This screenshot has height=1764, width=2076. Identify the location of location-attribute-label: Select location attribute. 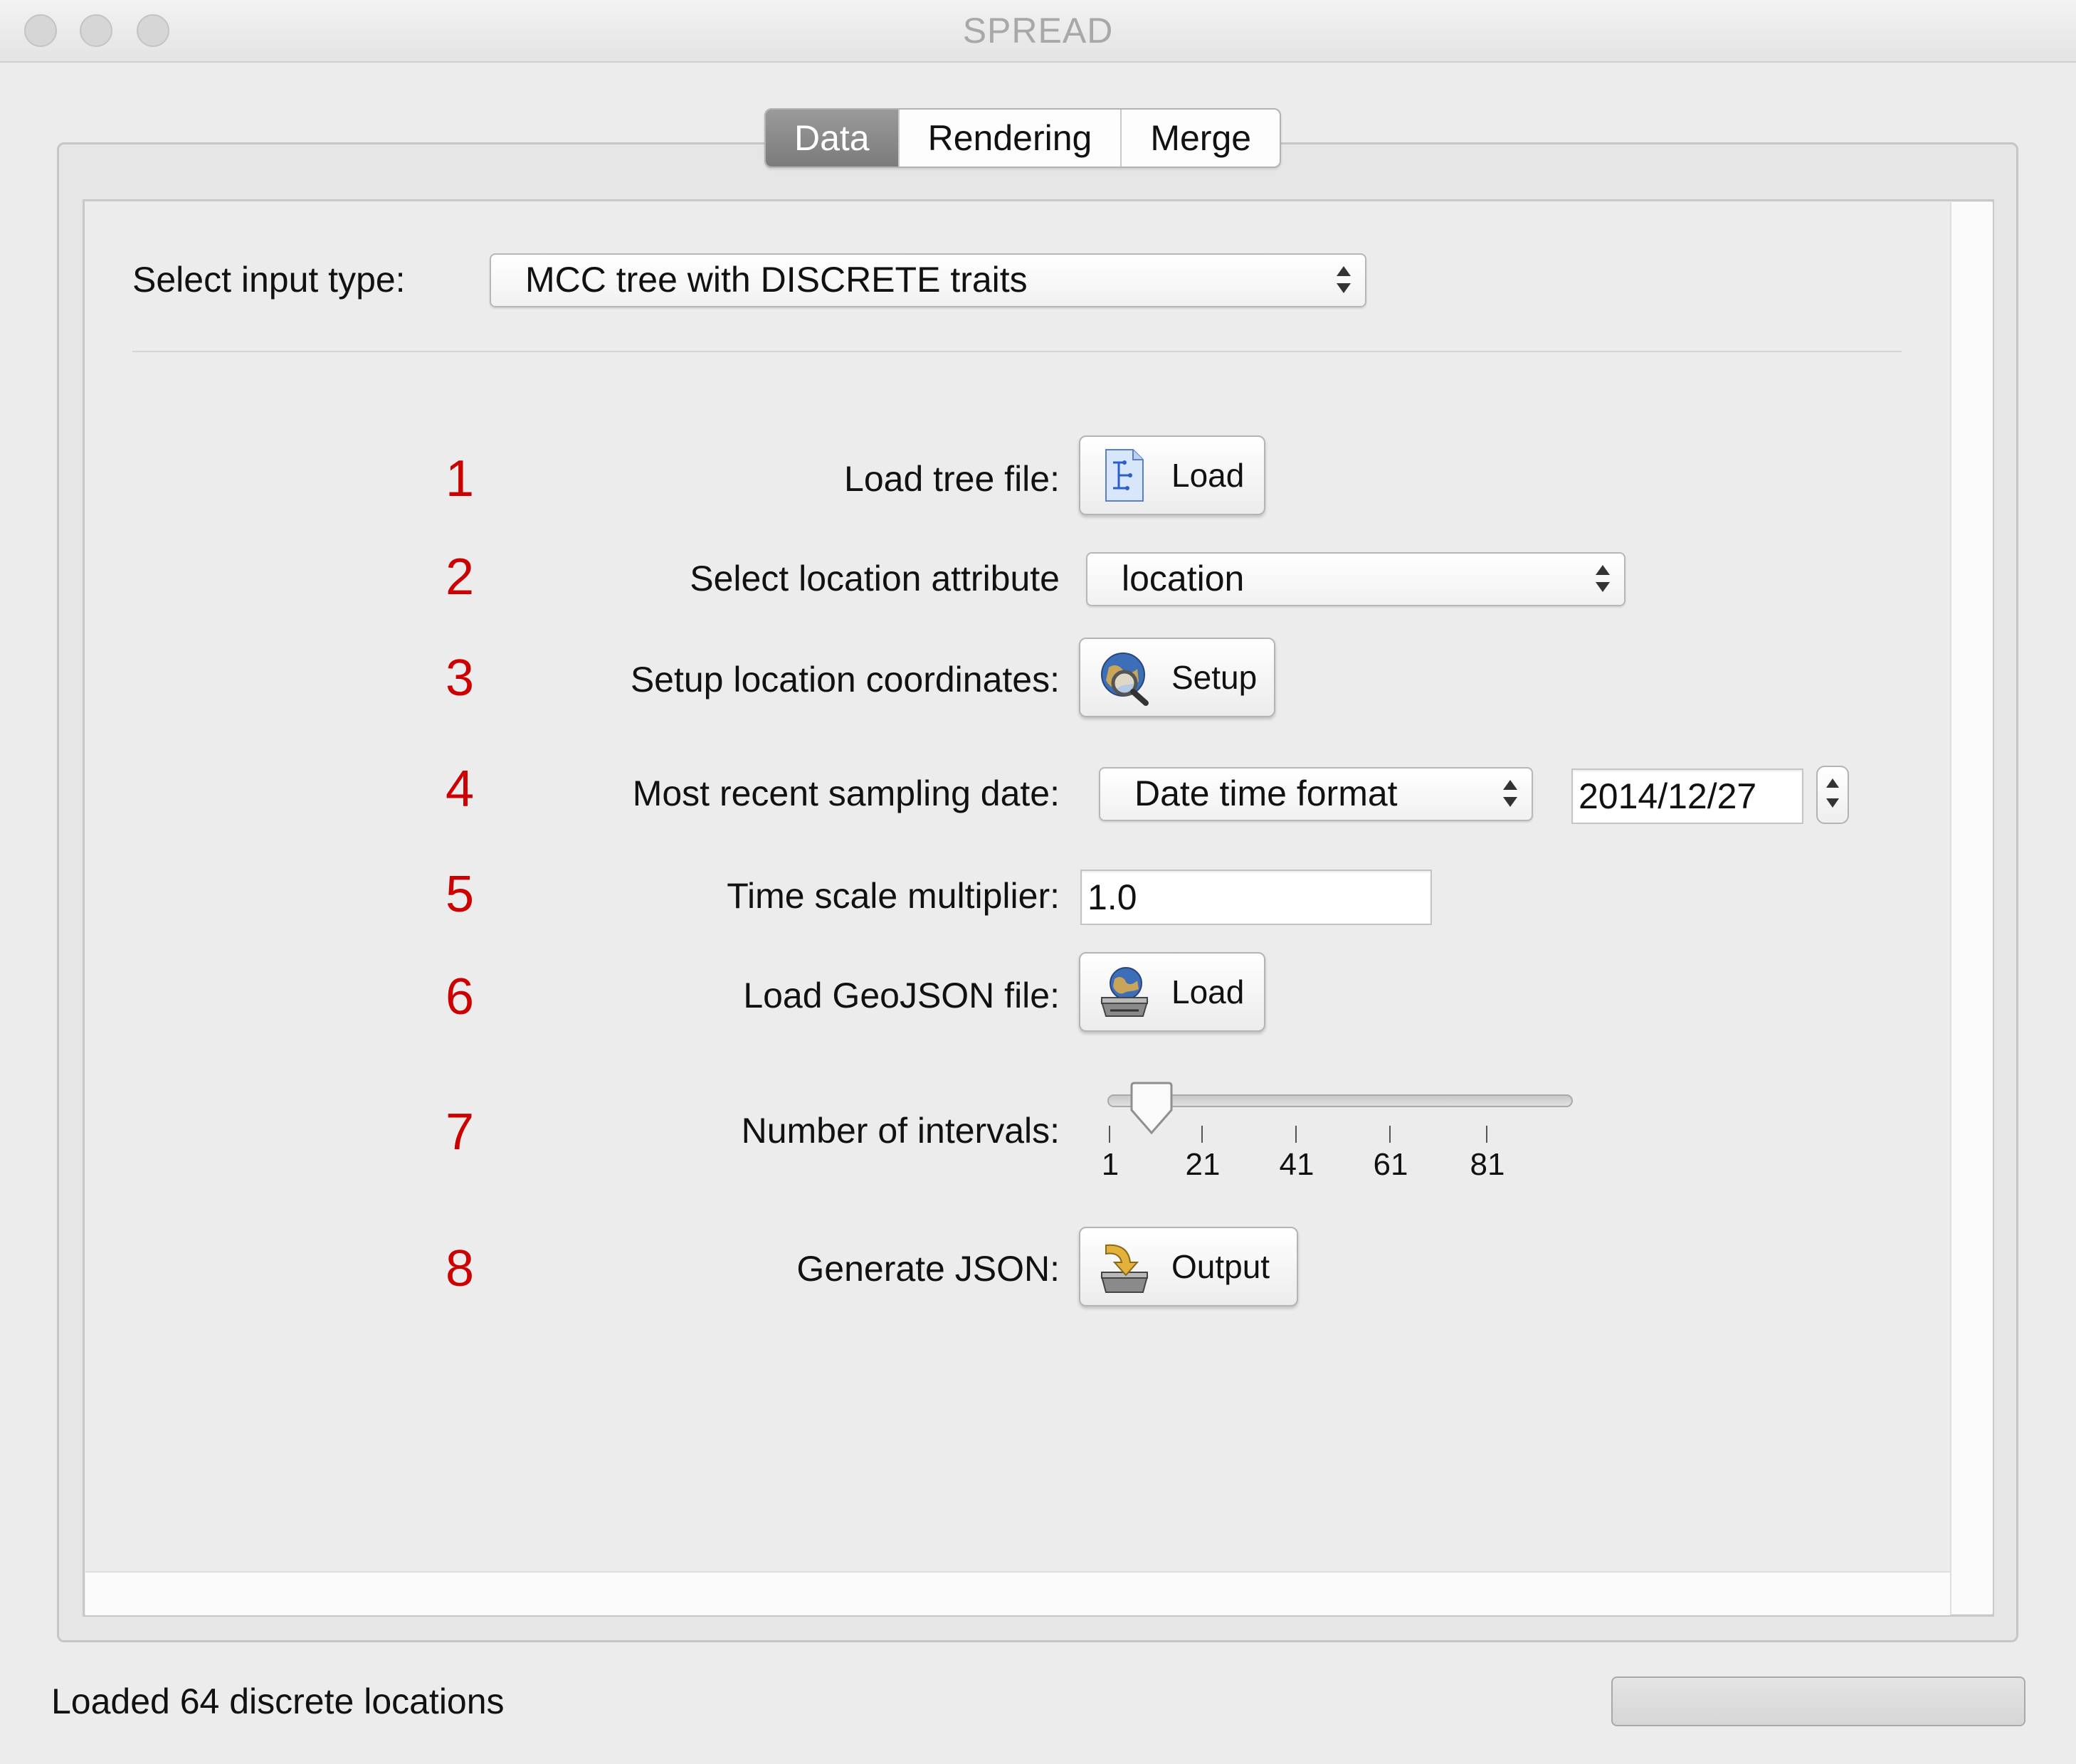
(875, 578).